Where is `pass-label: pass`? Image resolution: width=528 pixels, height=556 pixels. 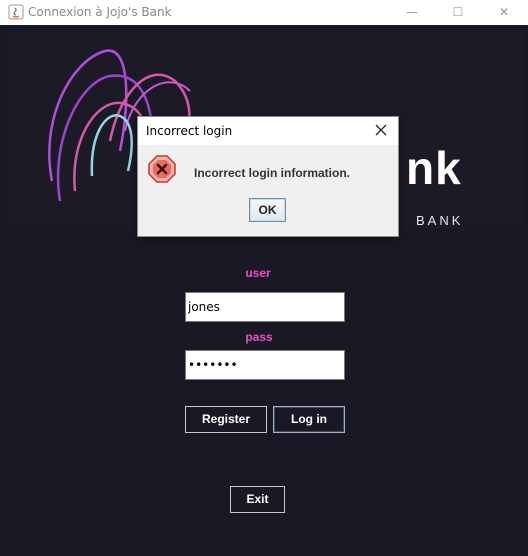
pass-label: pass is located at coordinates (259, 337).